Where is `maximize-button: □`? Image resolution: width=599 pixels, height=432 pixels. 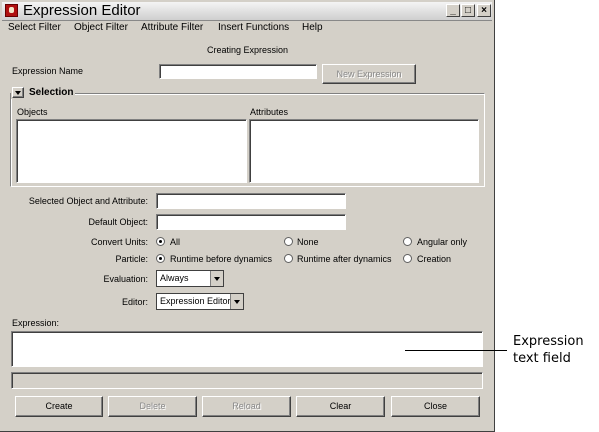 maximize-button: □ is located at coordinates (468, 10).